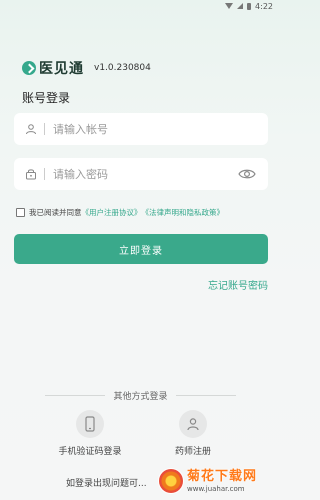 The width and height of the screenshot is (320, 500). Describe the element at coordinates (46, 98) in the screenshot. I see `section-title: 账号登录` at that location.